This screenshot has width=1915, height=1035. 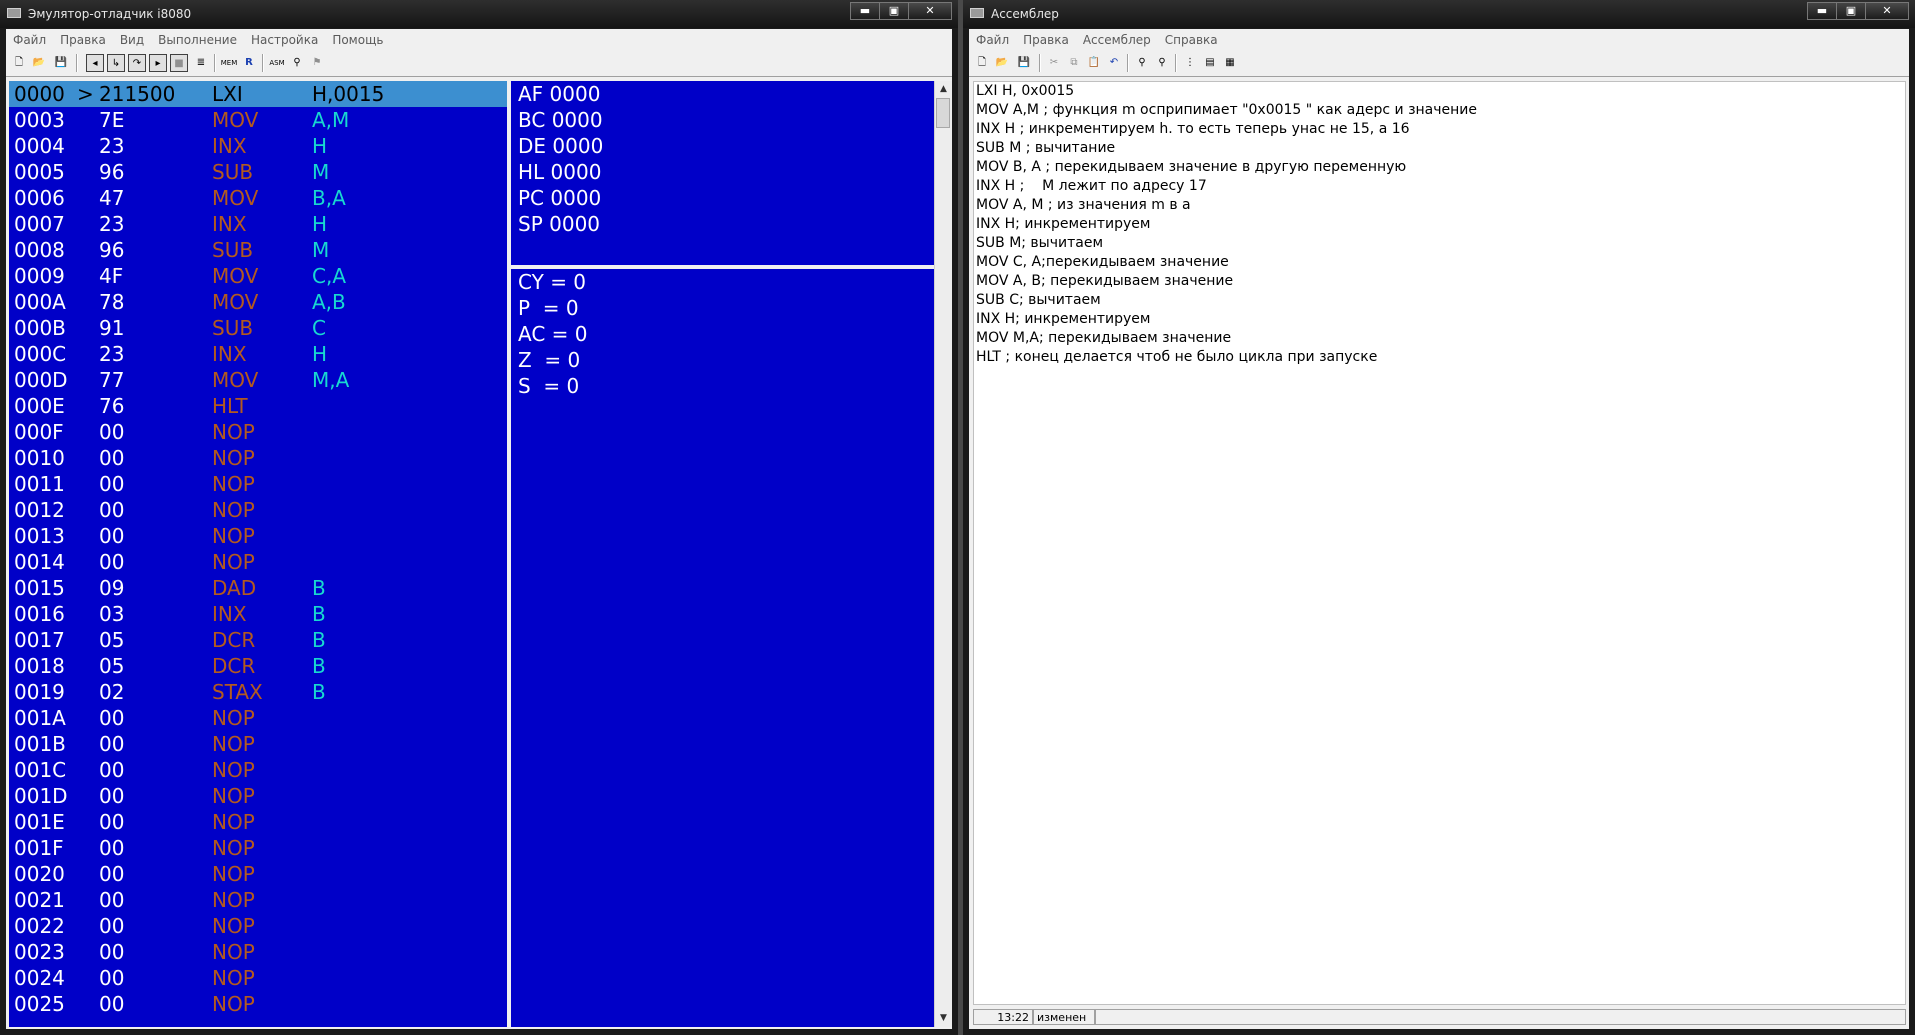 I want to click on code-row: 001A 00 NOP, so click(x=258, y=718).